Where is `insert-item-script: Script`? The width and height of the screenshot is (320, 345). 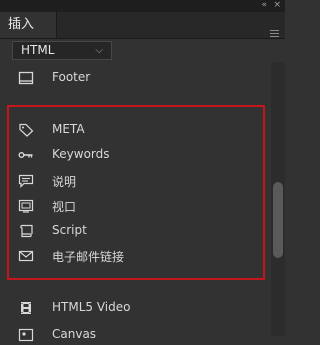 insert-item-script: Script is located at coordinates (137, 231).